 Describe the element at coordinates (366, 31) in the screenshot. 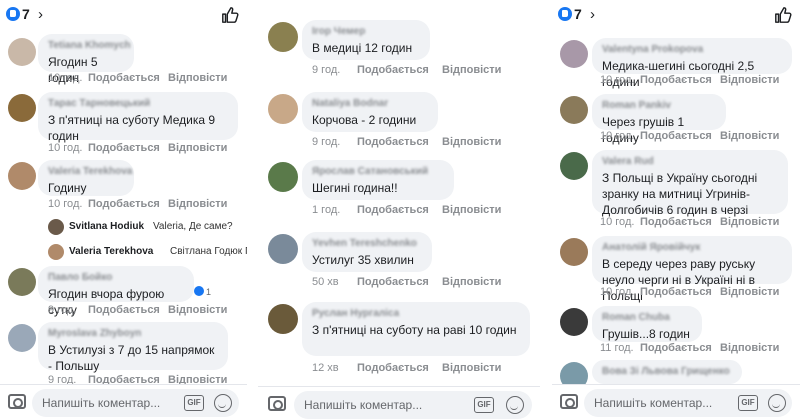

I see `comment-author: Ігор Чемер` at that location.